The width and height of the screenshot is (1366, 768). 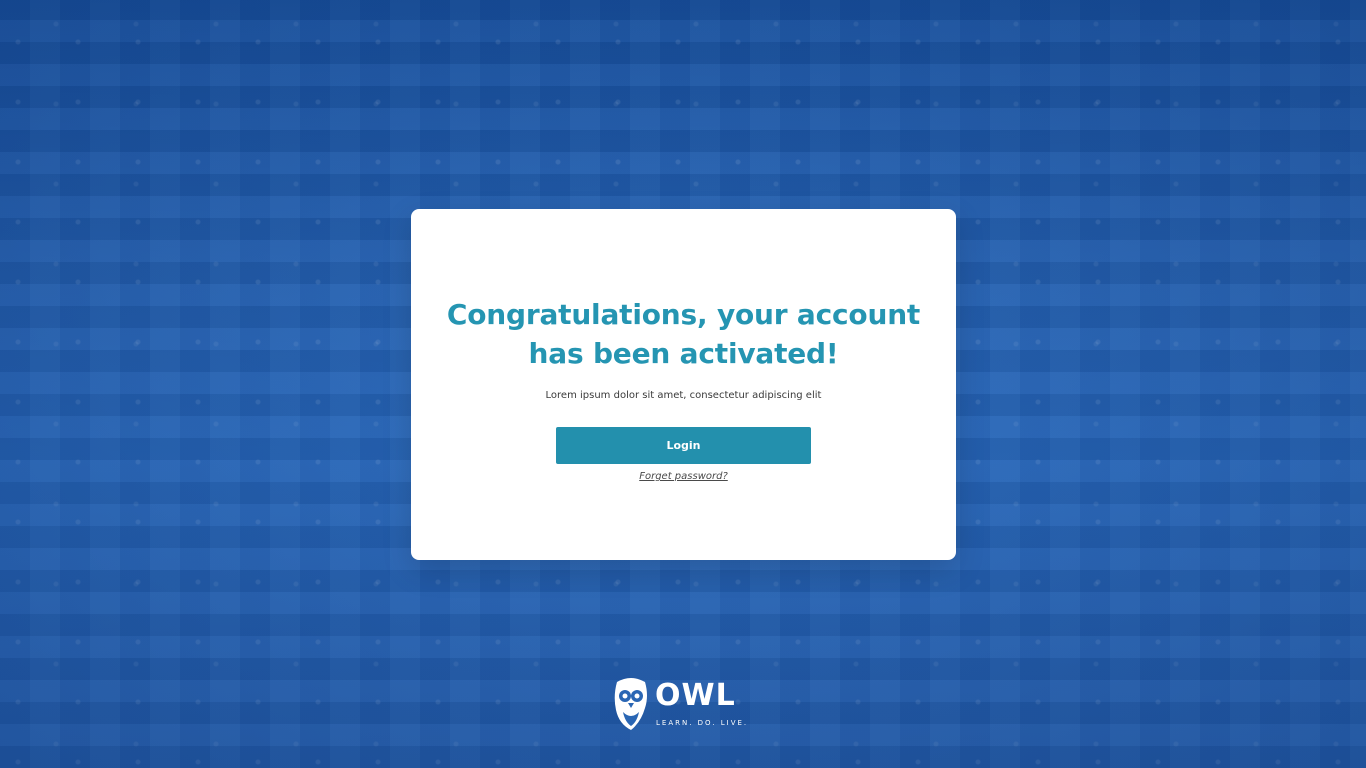 I want to click on owl-icon, so click(x=630, y=704).